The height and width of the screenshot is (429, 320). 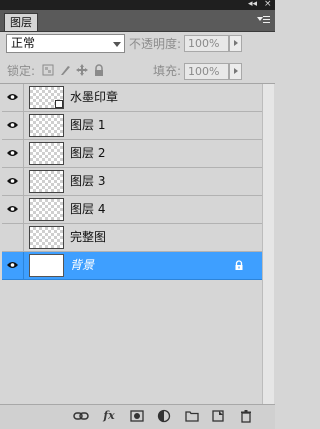 I want to click on chevron-down-icon, so click(x=117, y=44).